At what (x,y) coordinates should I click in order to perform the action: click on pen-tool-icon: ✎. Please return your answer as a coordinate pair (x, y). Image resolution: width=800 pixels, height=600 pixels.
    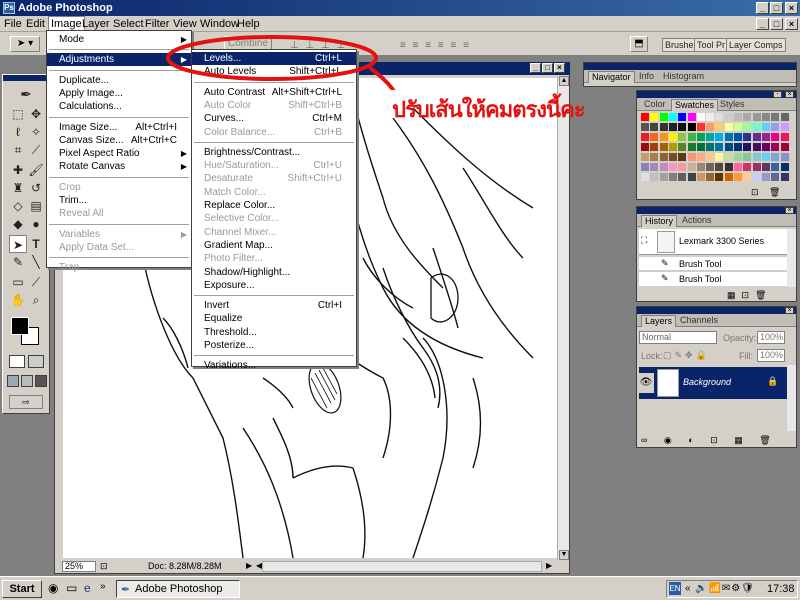
    Looking at the image, I should click on (18, 262).